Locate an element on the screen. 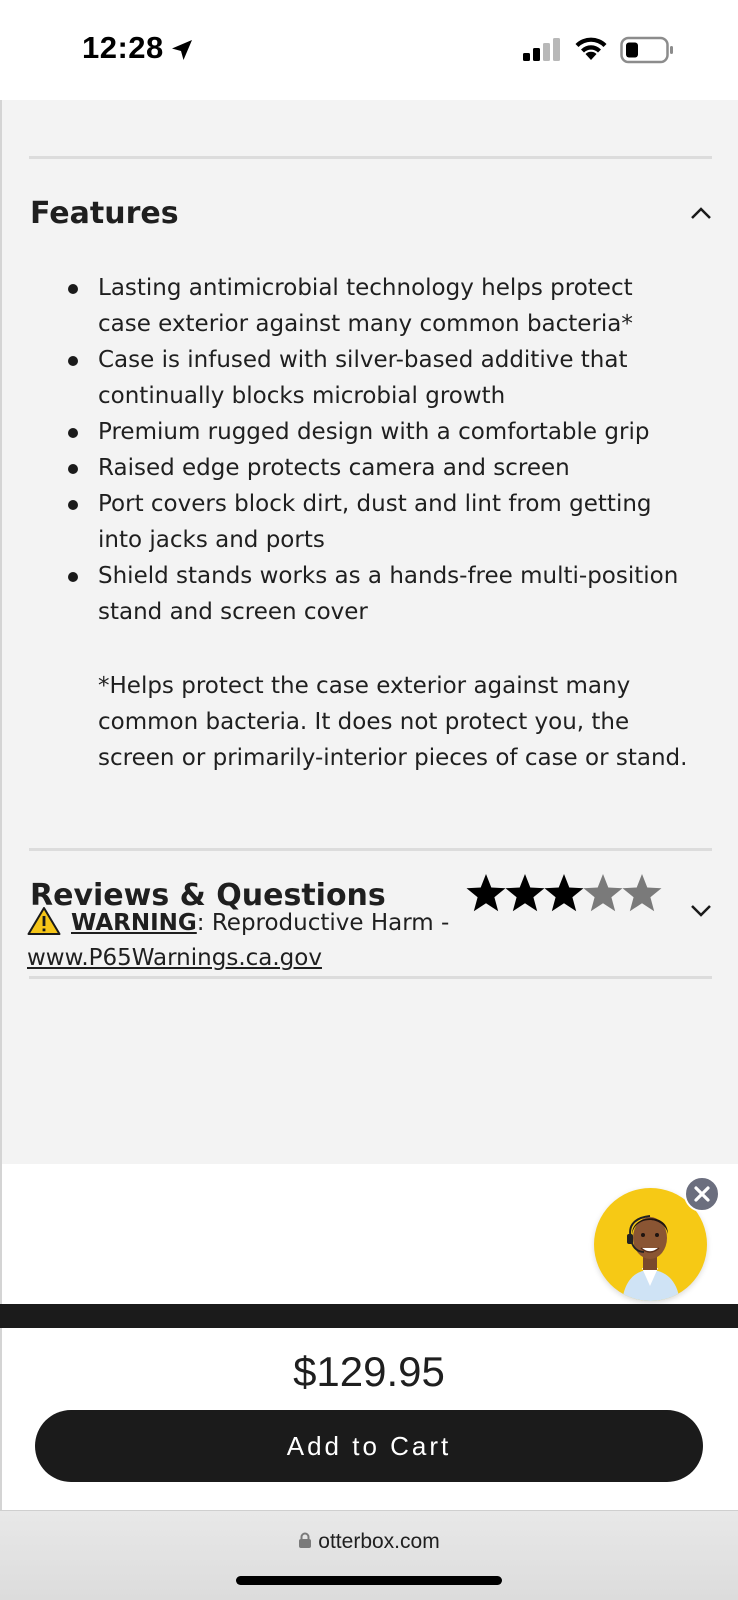 The width and height of the screenshot is (738, 1600). close-icon is located at coordinates (702, 1194).